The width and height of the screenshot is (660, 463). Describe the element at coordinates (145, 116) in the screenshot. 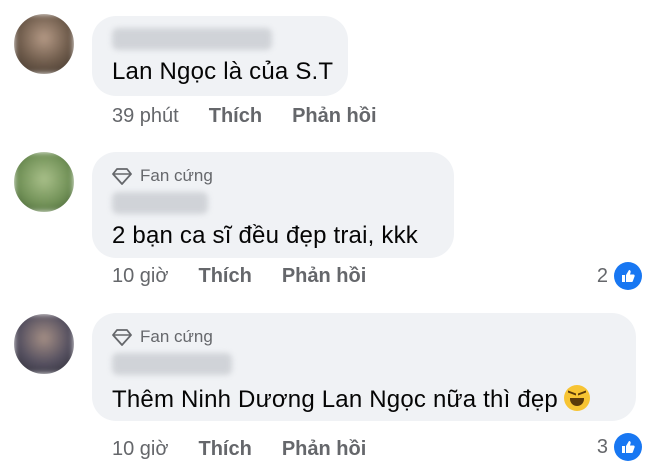

I see `timestamp: 39 phút` at that location.